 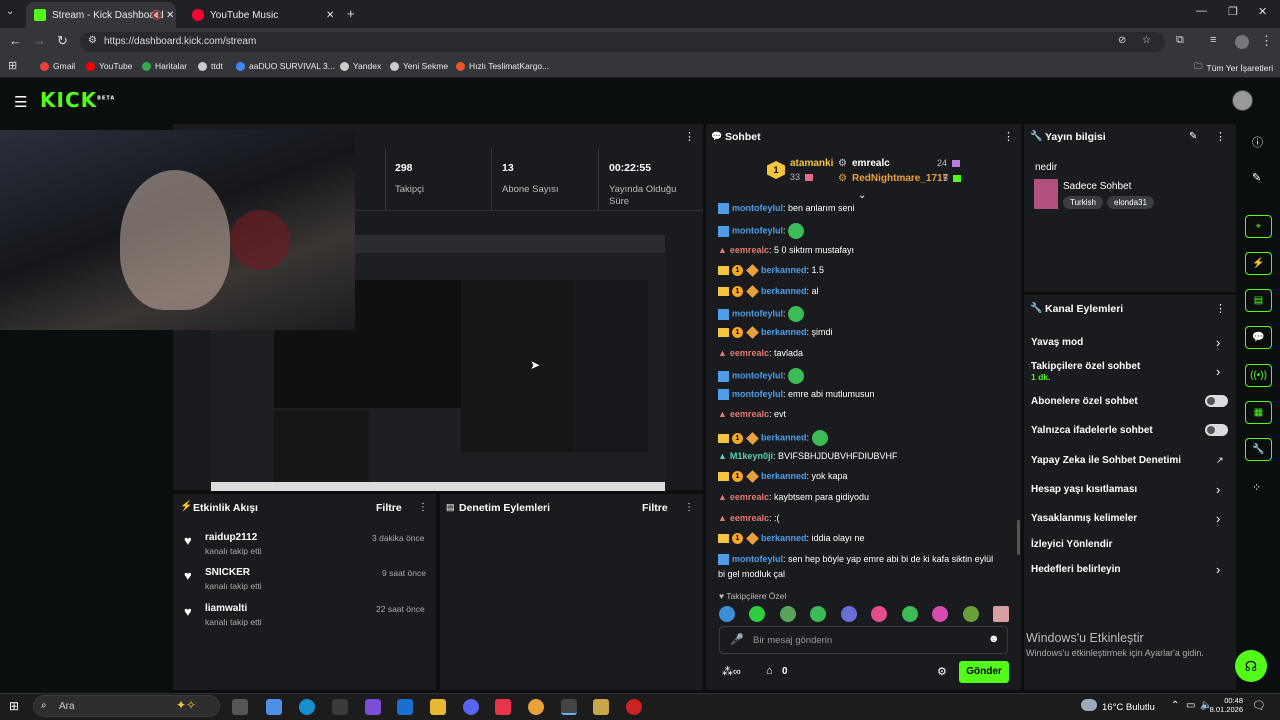 What do you see at coordinates (307, 707) in the screenshot?
I see `edge-icon` at bounding box center [307, 707].